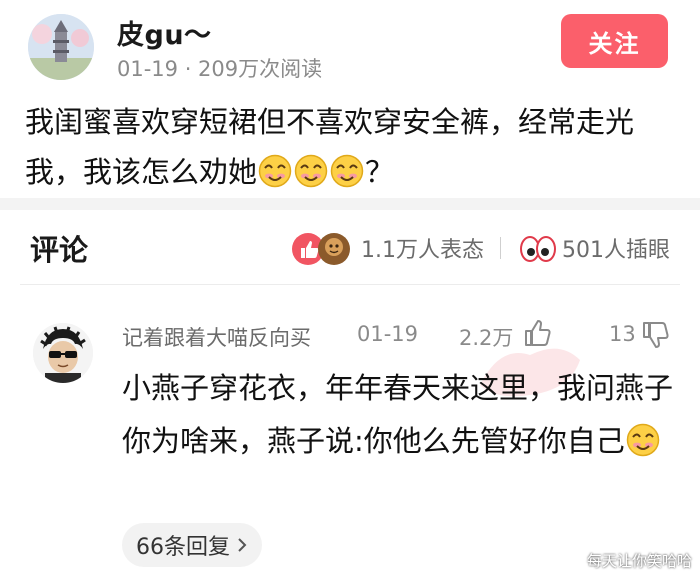  What do you see at coordinates (622, 334) in the screenshot?
I see `dislike-count: 13` at bounding box center [622, 334].